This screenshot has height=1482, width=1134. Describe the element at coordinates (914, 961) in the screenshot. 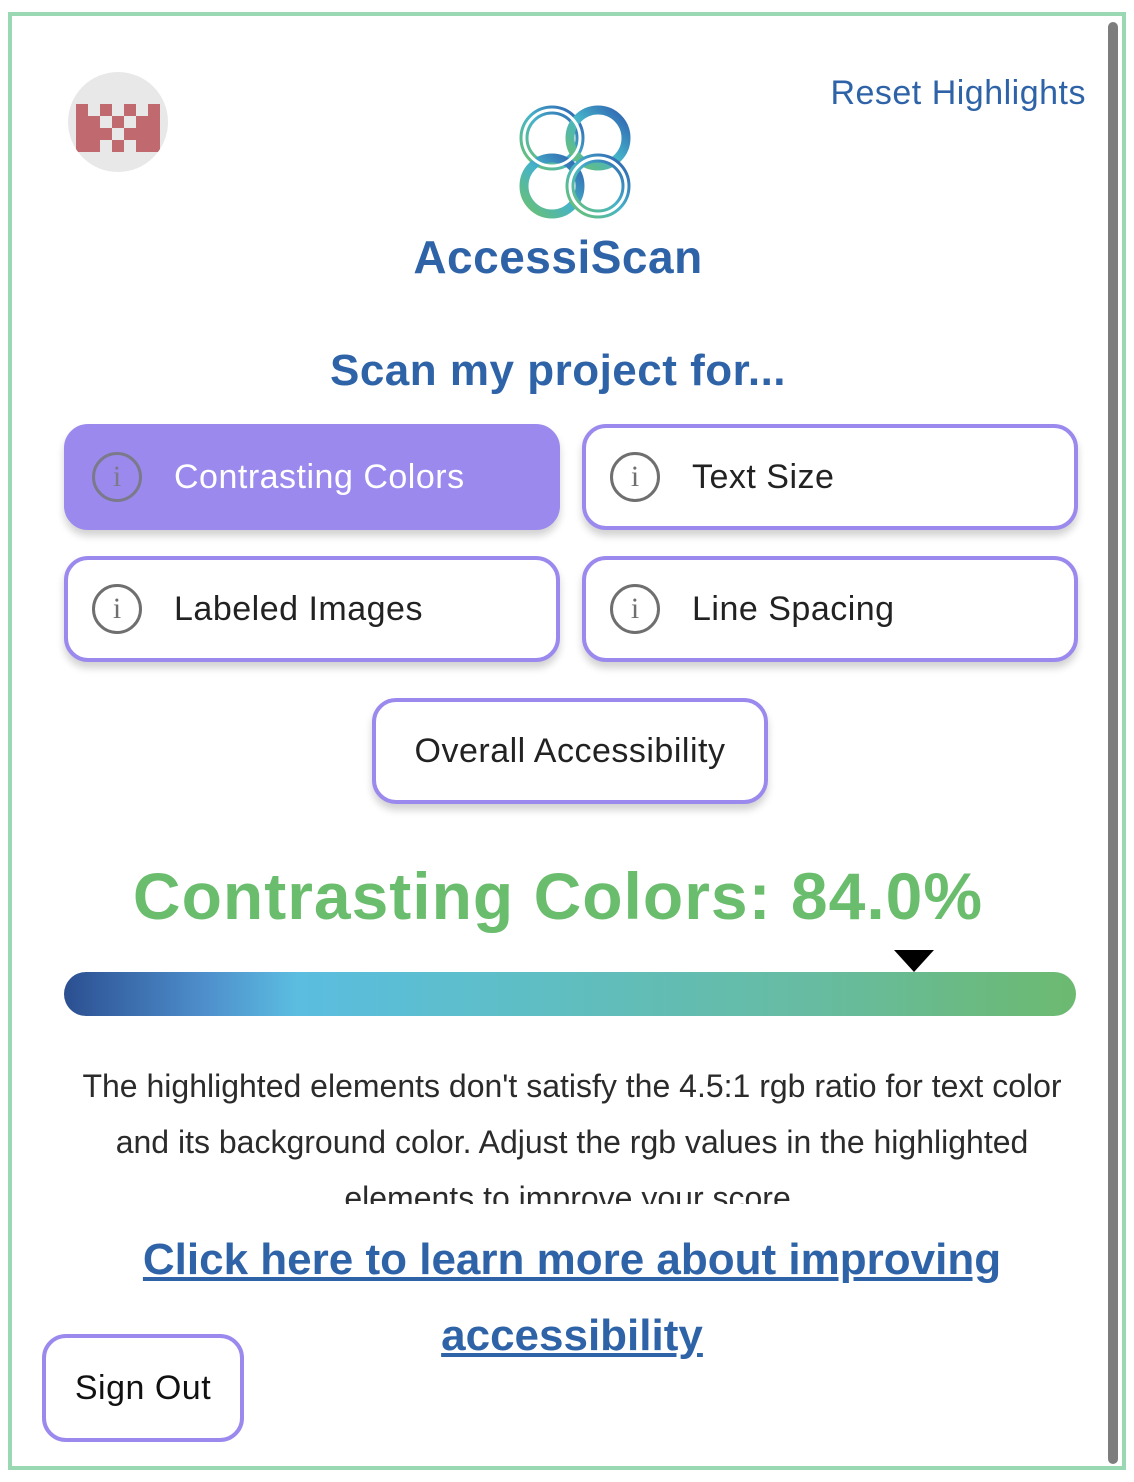

I see `score-marker-icon` at that location.